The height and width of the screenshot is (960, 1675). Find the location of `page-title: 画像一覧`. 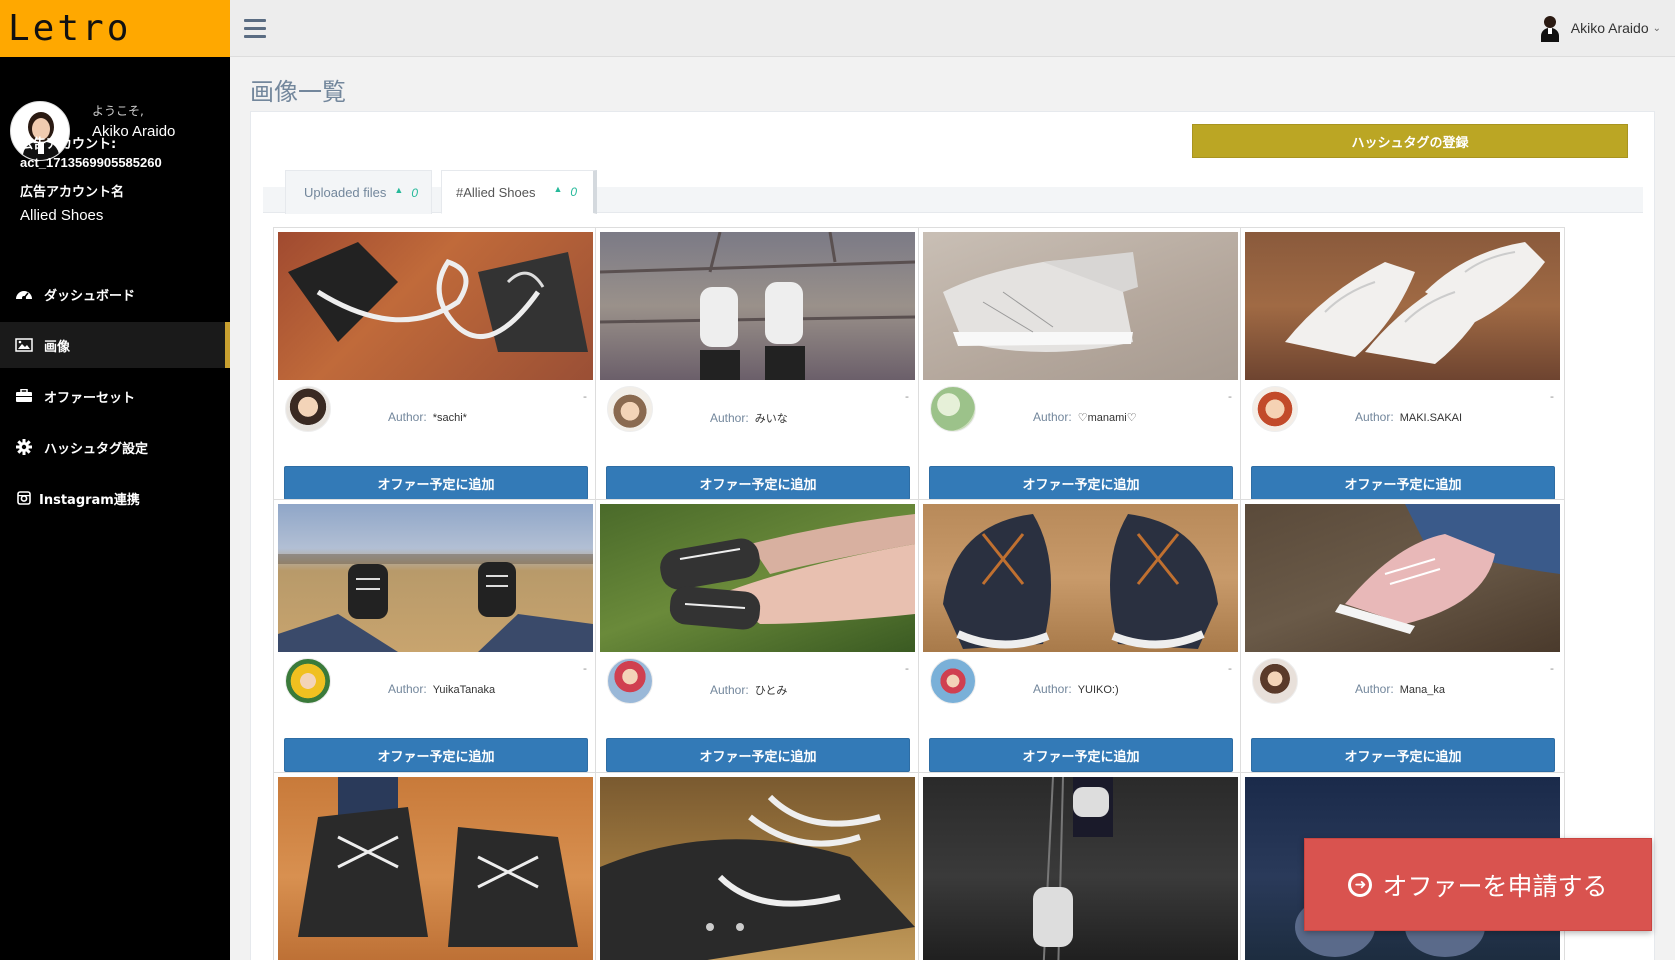

page-title: 画像一覧 is located at coordinates (298, 92).